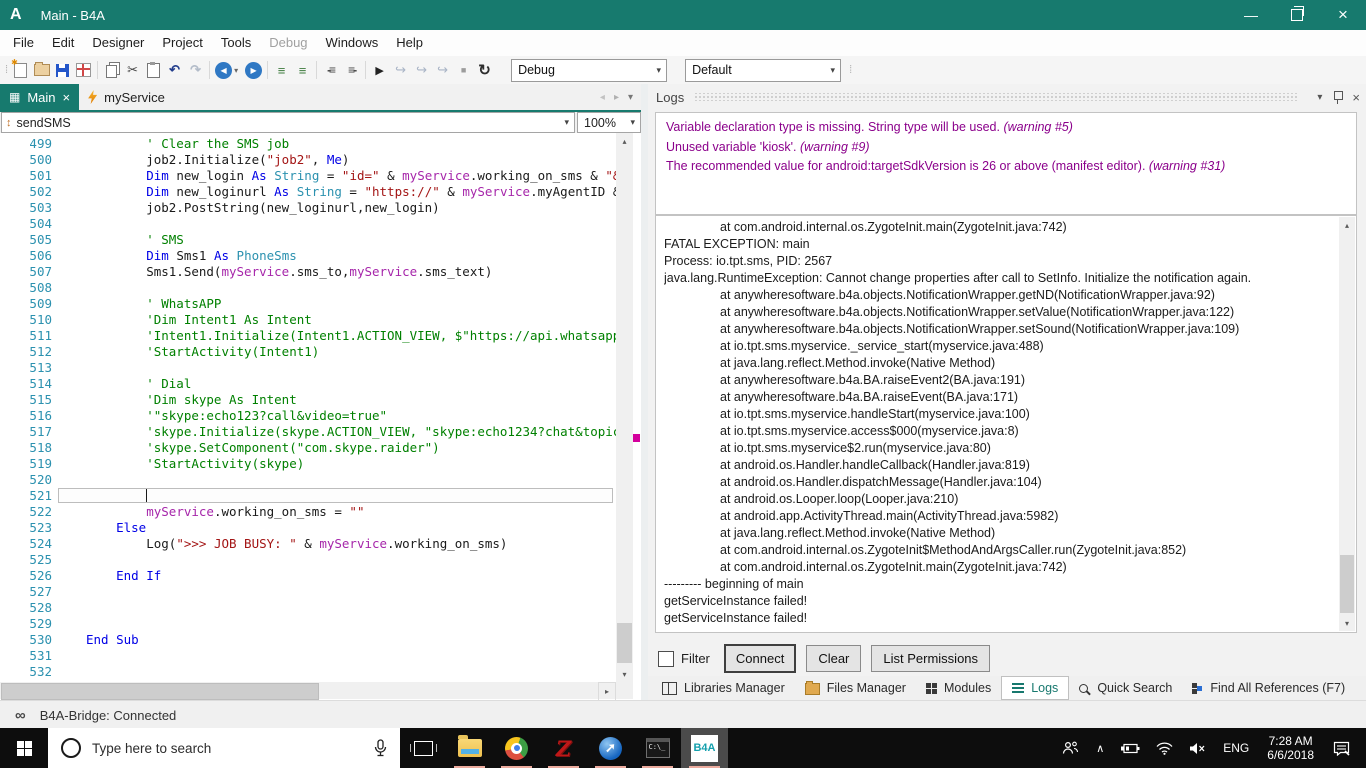 This screenshot has height=768, width=1366. I want to click on tab-quick-search: Quick Search, so click(1125, 688).